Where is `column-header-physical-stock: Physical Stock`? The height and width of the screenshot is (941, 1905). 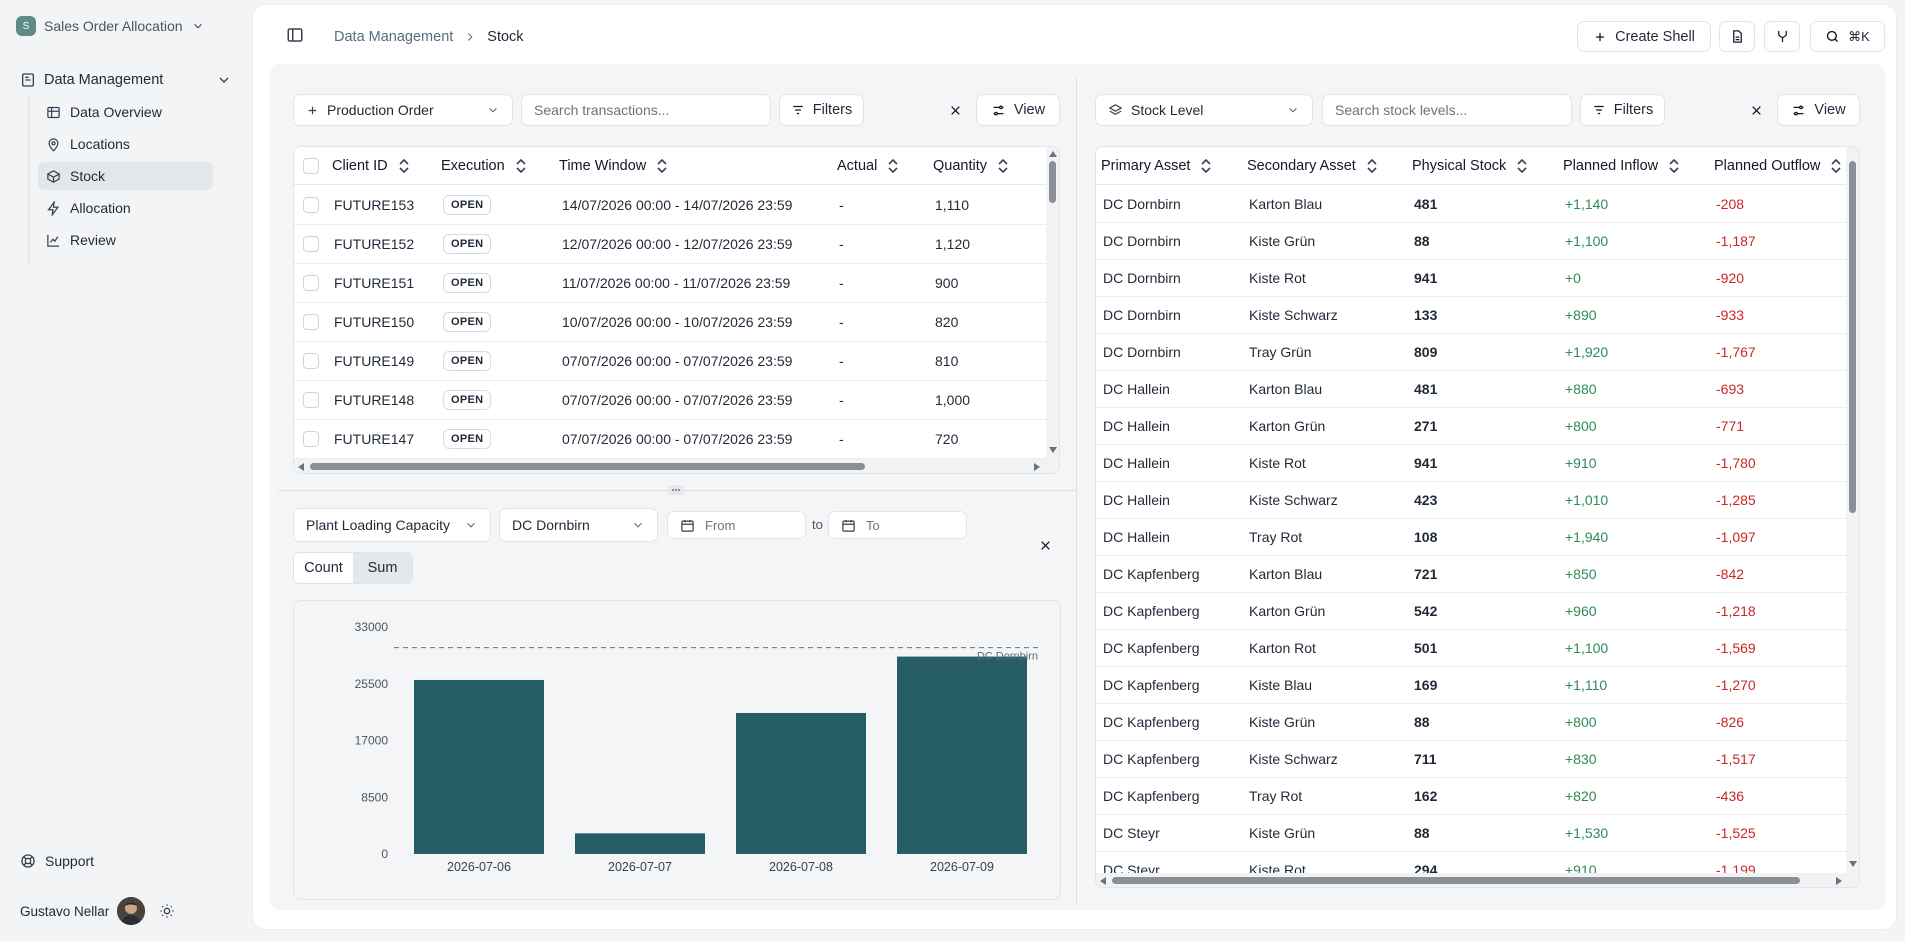 column-header-physical-stock: Physical Stock is located at coordinates (1470, 166).